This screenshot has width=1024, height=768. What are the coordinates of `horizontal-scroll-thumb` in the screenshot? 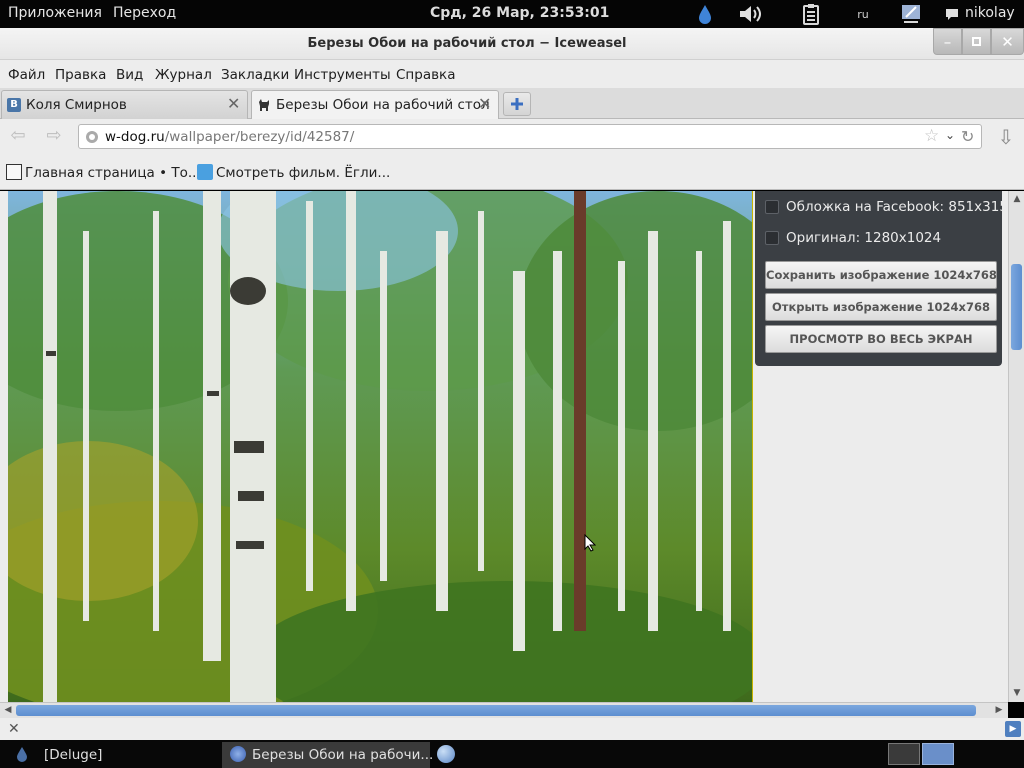 It's located at (496, 710).